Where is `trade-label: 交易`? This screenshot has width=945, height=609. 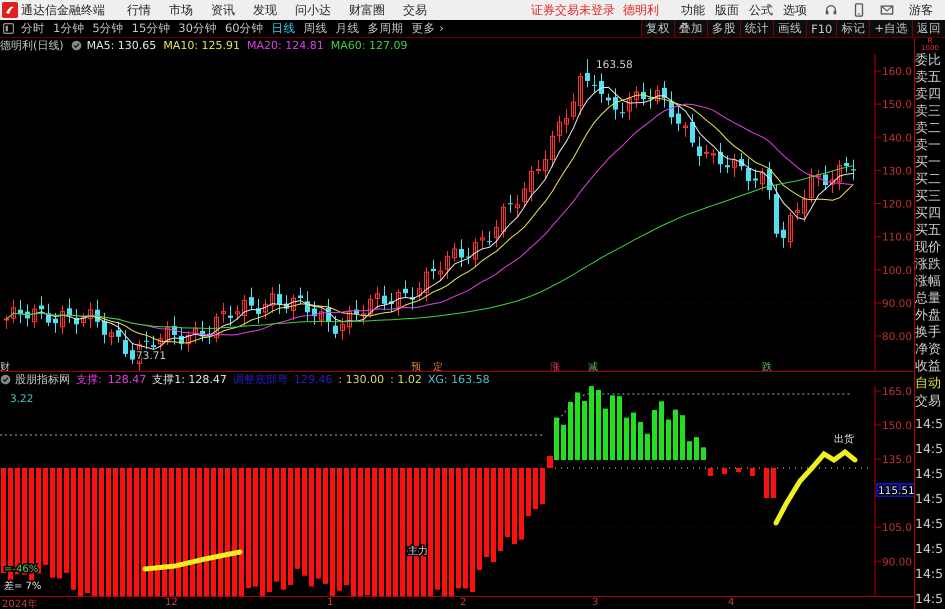
trade-label: 交易 is located at coordinates (930, 402).